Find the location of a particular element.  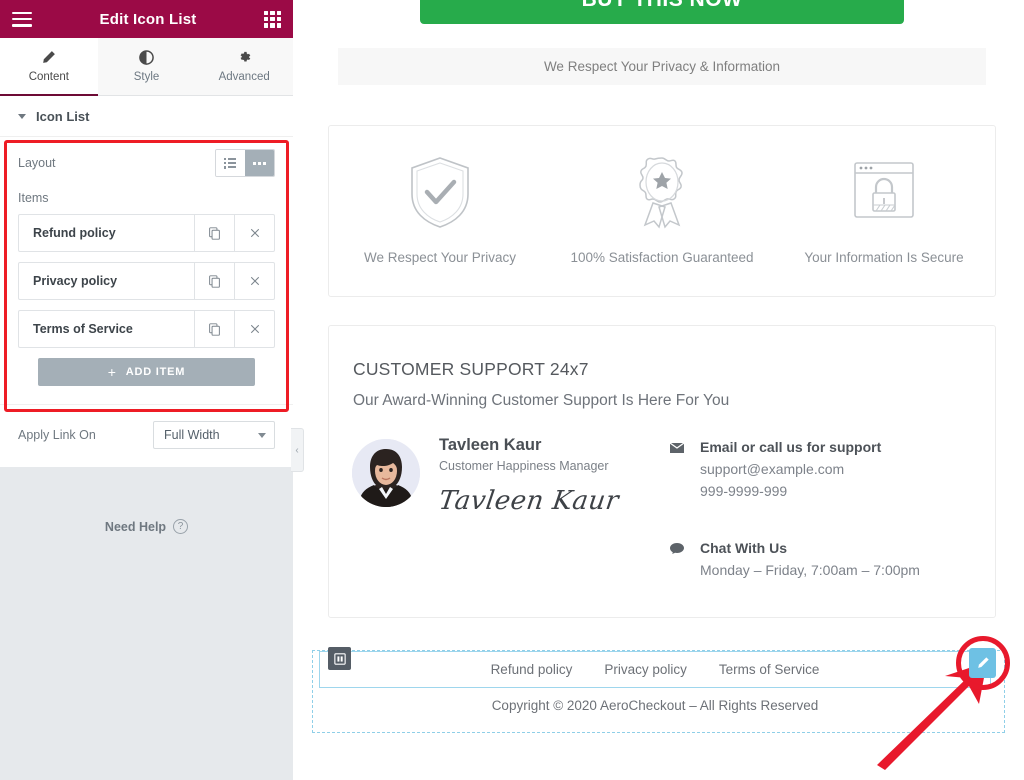

support-phone-number: 999-9999-999 is located at coordinates (790, 492).